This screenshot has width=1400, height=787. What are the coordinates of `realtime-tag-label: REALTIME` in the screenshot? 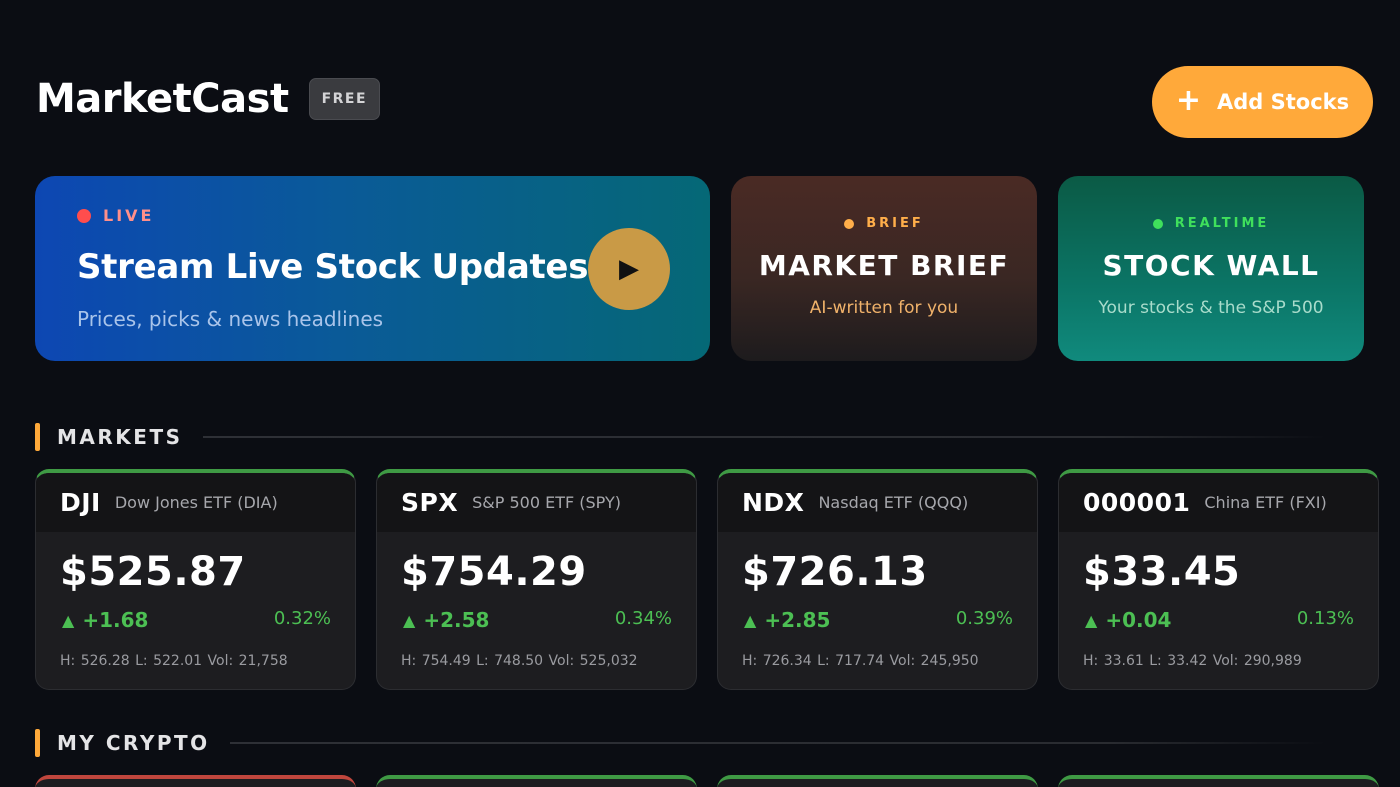 It's located at (1222, 223).